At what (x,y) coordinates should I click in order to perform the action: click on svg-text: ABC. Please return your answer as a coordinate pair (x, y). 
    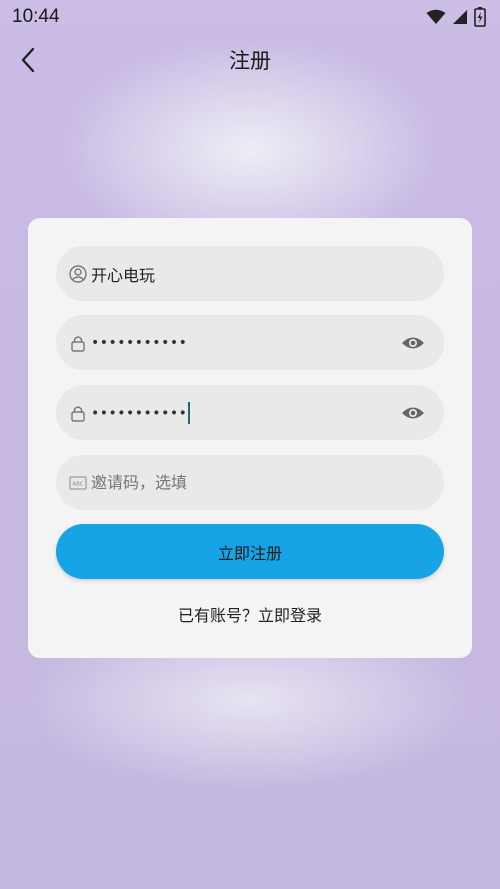
    Looking at the image, I should click on (77, 484).